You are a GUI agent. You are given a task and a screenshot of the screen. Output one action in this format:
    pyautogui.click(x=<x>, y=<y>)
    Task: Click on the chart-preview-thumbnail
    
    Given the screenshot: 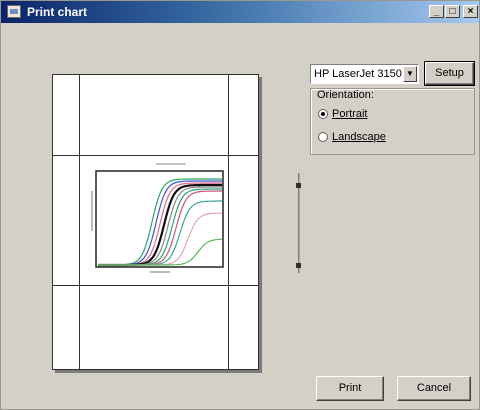 What is the action you would take?
    pyautogui.click(x=157, y=218)
    